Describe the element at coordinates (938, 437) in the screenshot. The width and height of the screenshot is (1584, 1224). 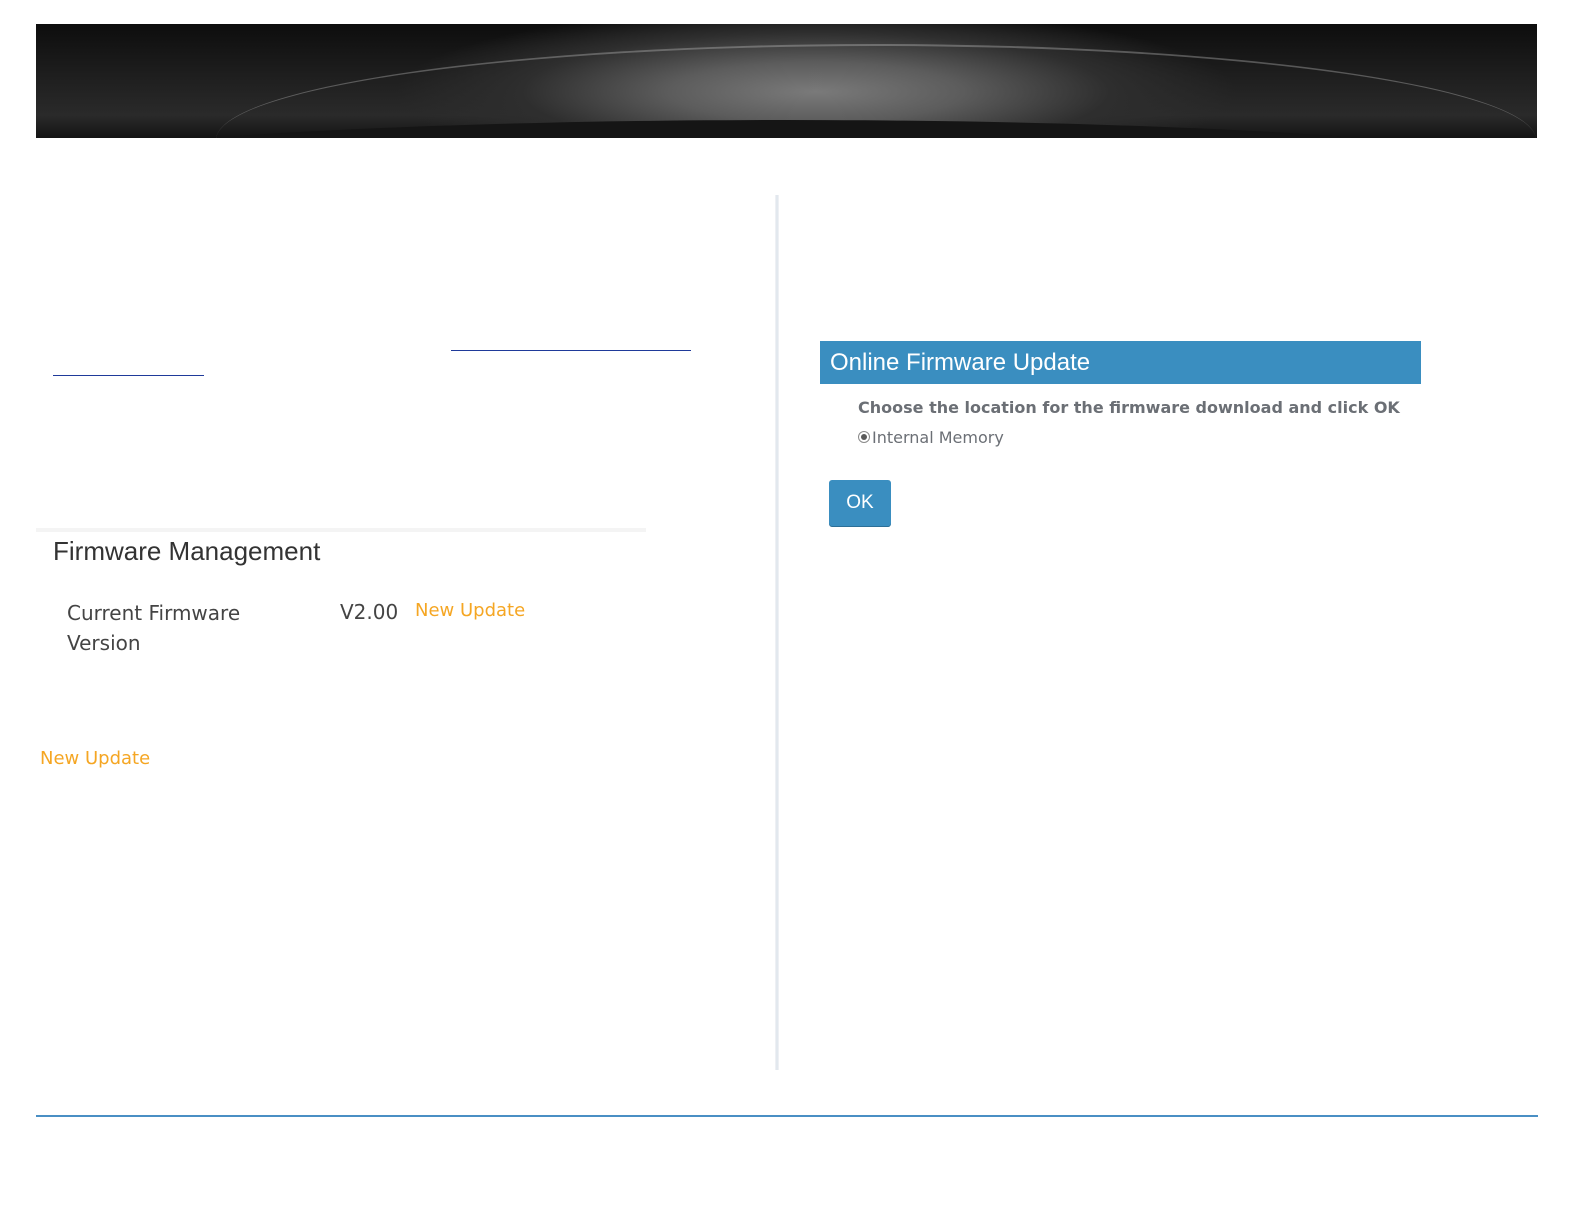
I see `internal-memory-label: Internal Memory` at that location.